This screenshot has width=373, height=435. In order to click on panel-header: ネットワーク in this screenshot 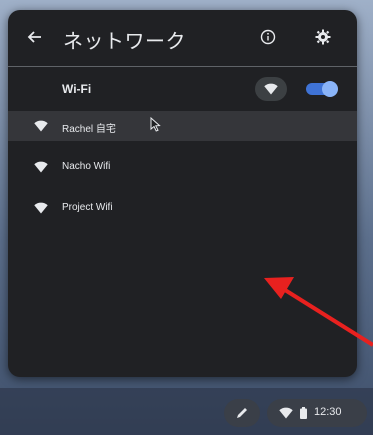, I will do `click(182, 37)`.